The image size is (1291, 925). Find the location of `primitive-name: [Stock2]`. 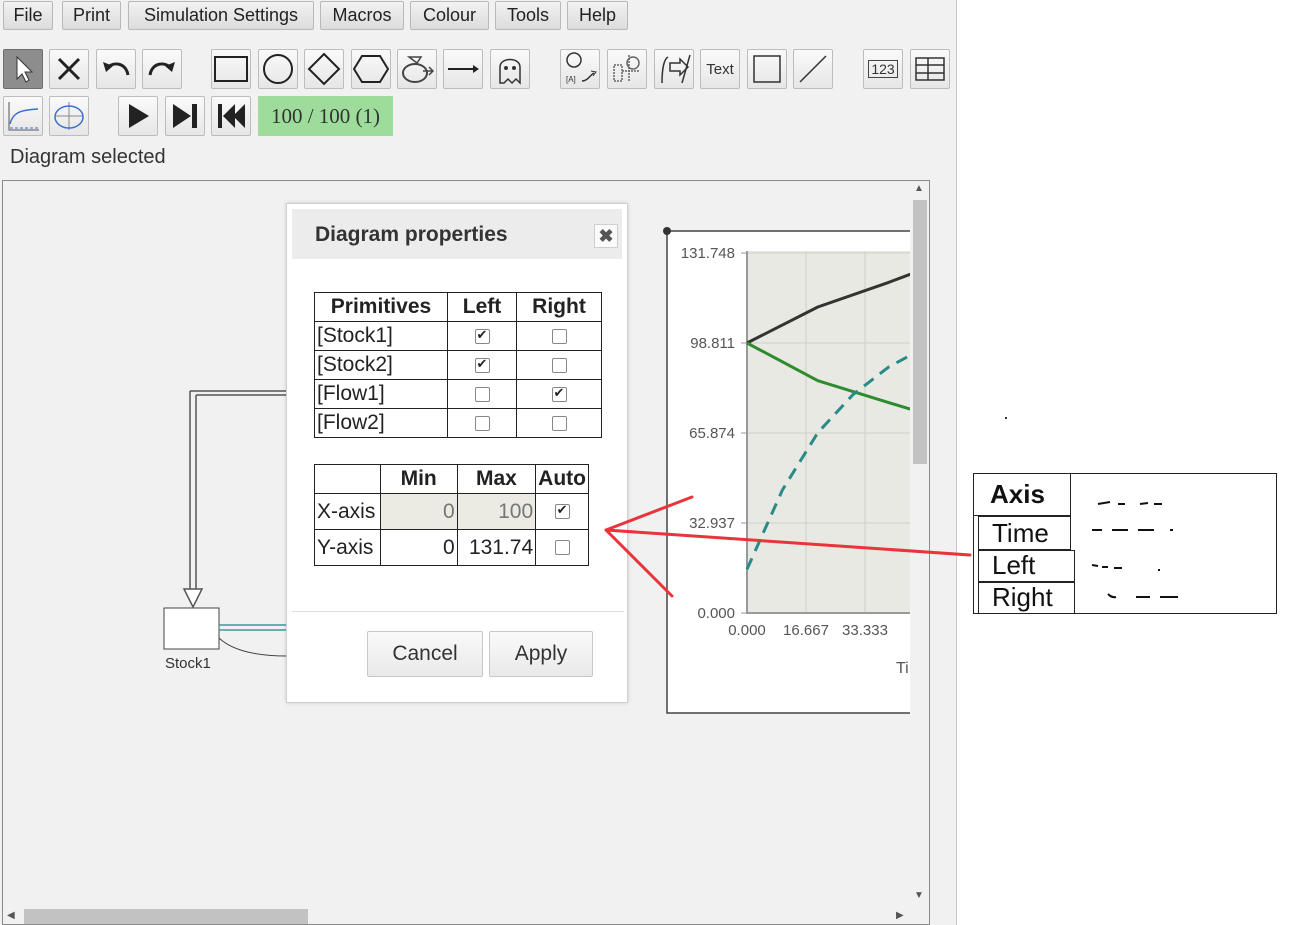

primitive-name: [Stock2] is located at coordinates (381, 365).